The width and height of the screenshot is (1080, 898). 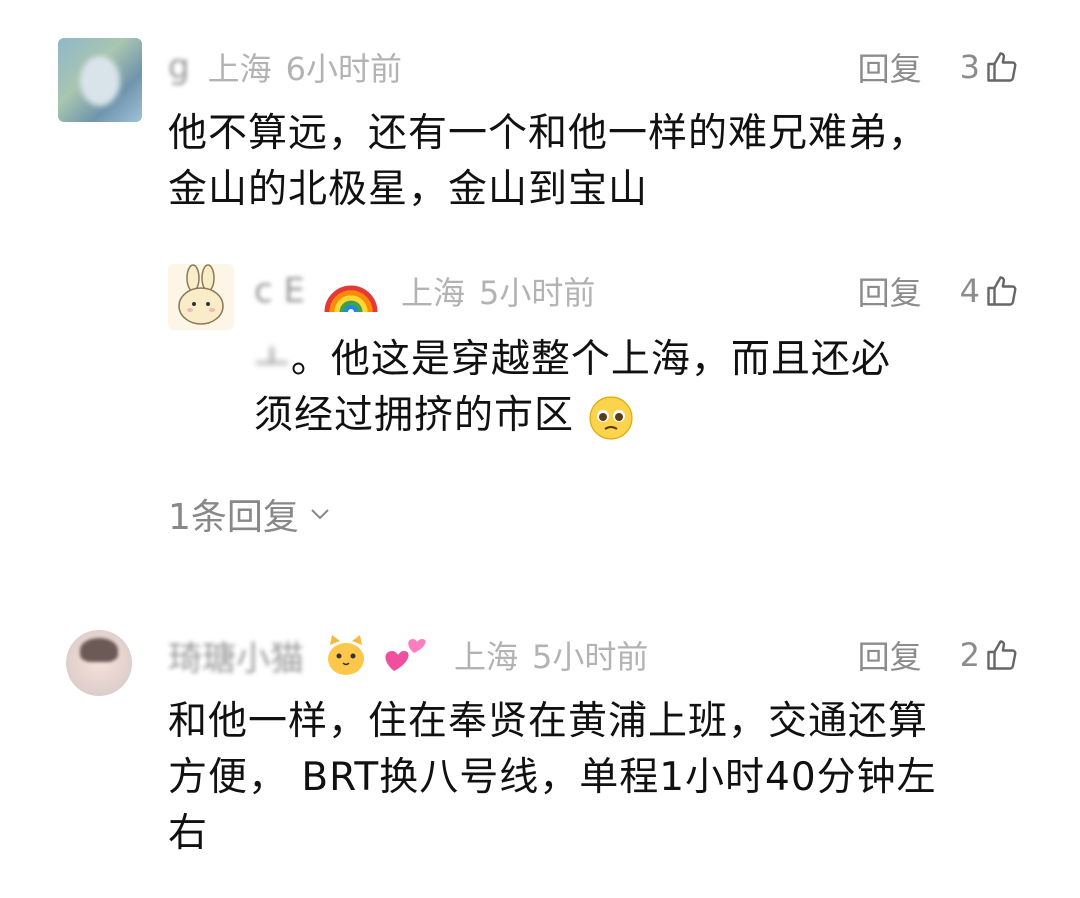 I want to click on cat-face-emoji, so click(x=346, y=655).